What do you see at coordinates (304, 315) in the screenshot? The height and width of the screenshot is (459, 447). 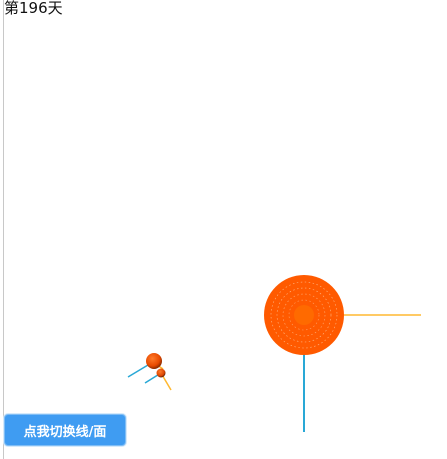 I see `sun-sphere` at bounding box center [304, 315].